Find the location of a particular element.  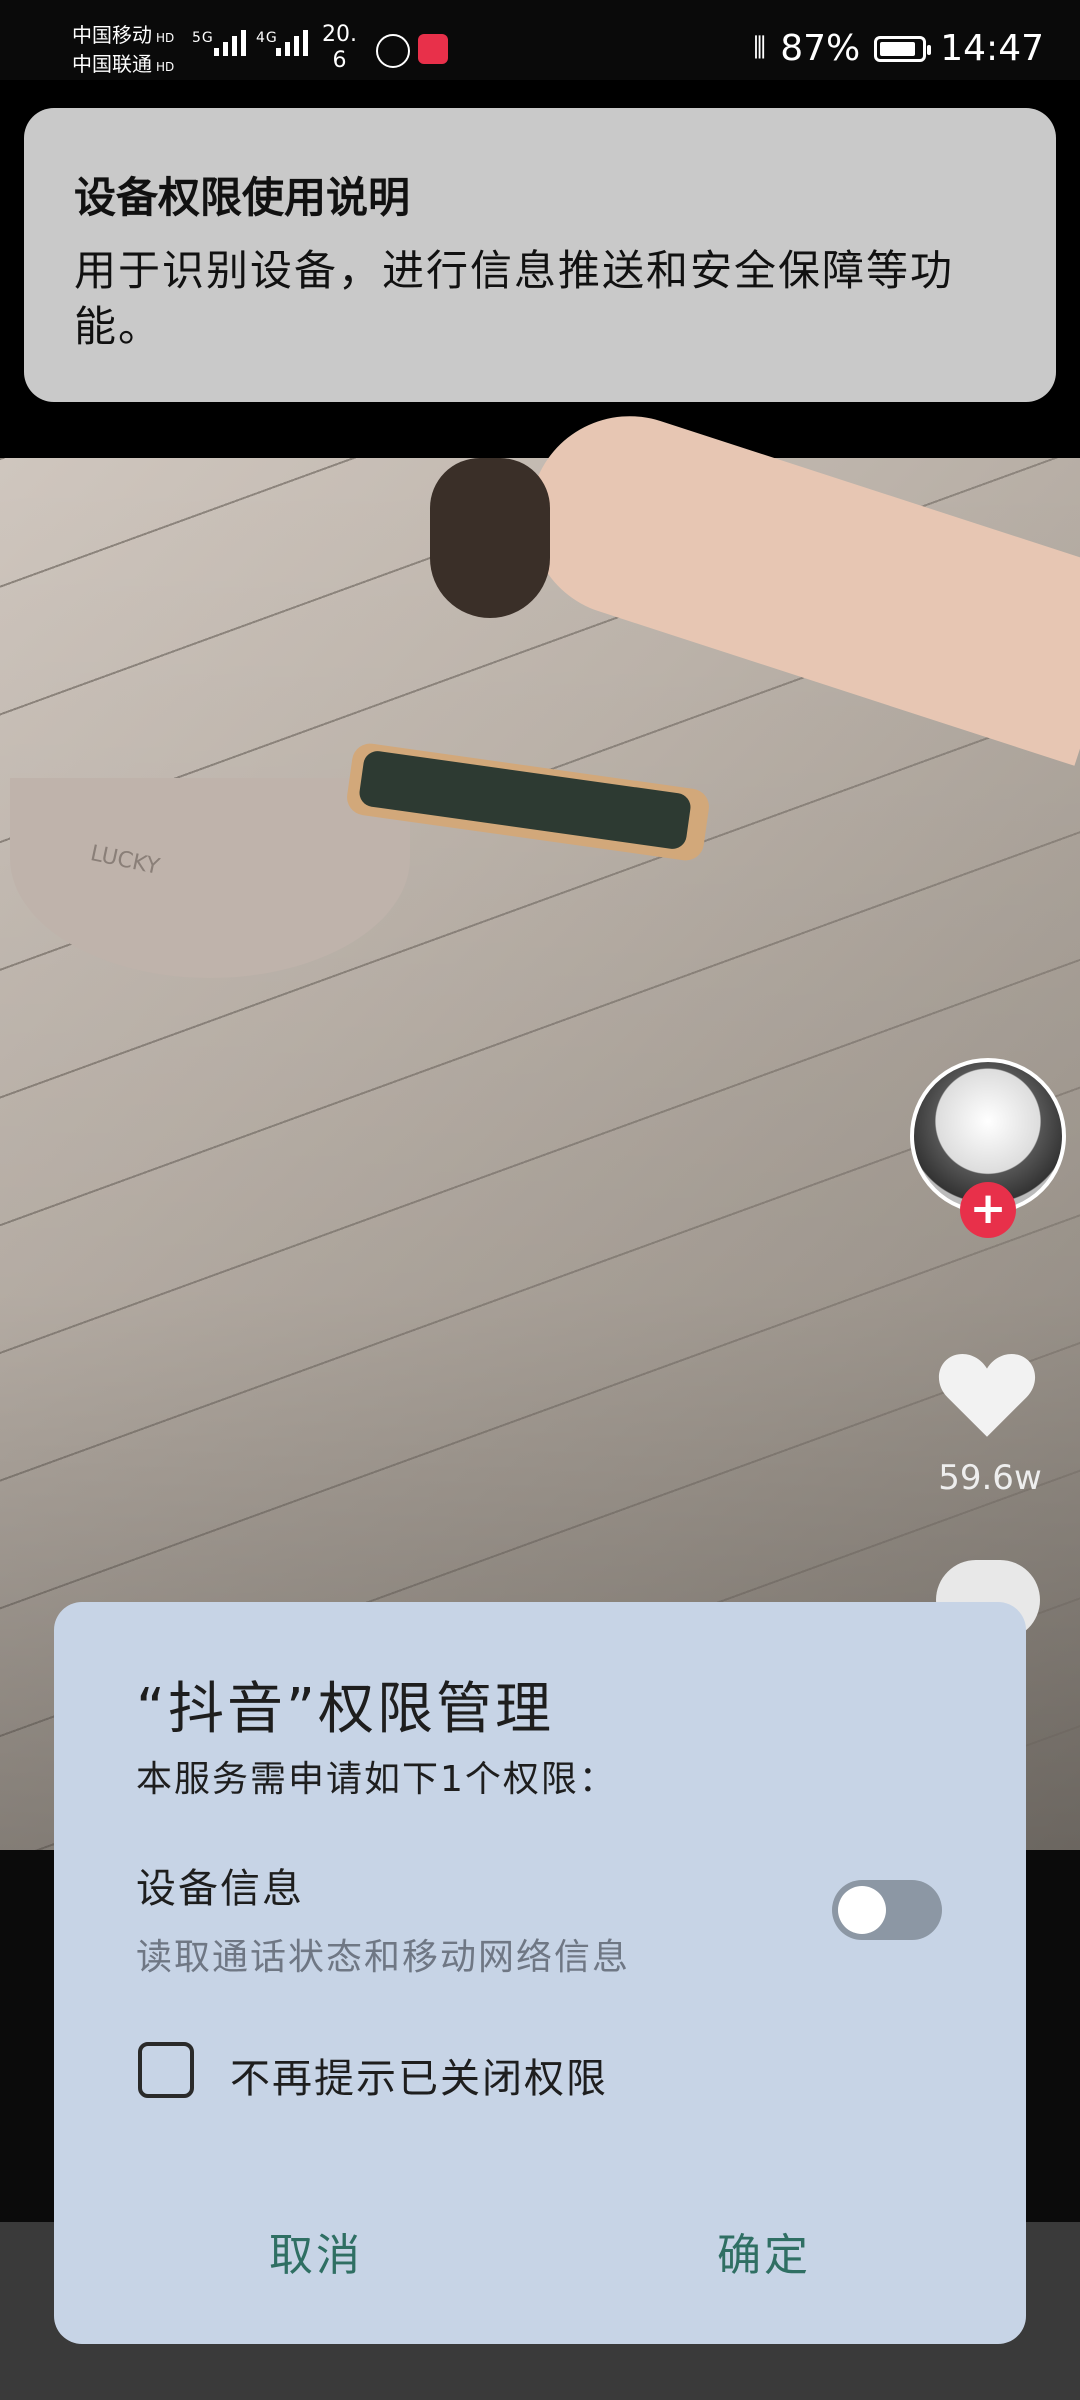

hd-badge-1: HD is located at coordinates (165, 38).